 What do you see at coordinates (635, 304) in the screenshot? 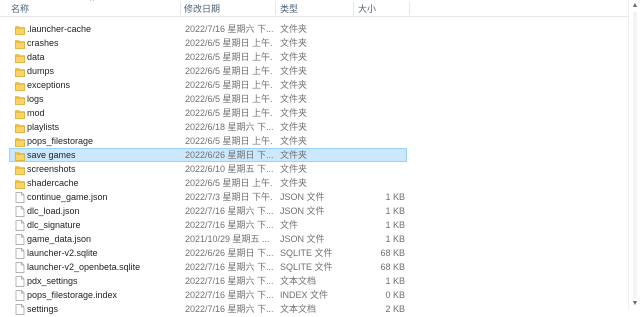
I see `scroll-down-arrow-icon: ▼` at bounding box center [635, 304].